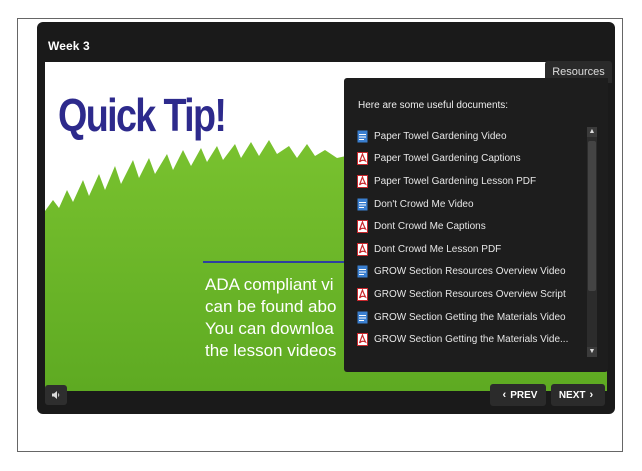 This screenshot has width=642, height=471. What do you see at coordinates (572, 395) in the screenshot?
I see `next-label: NEXT` at bounding box center [572, 395].